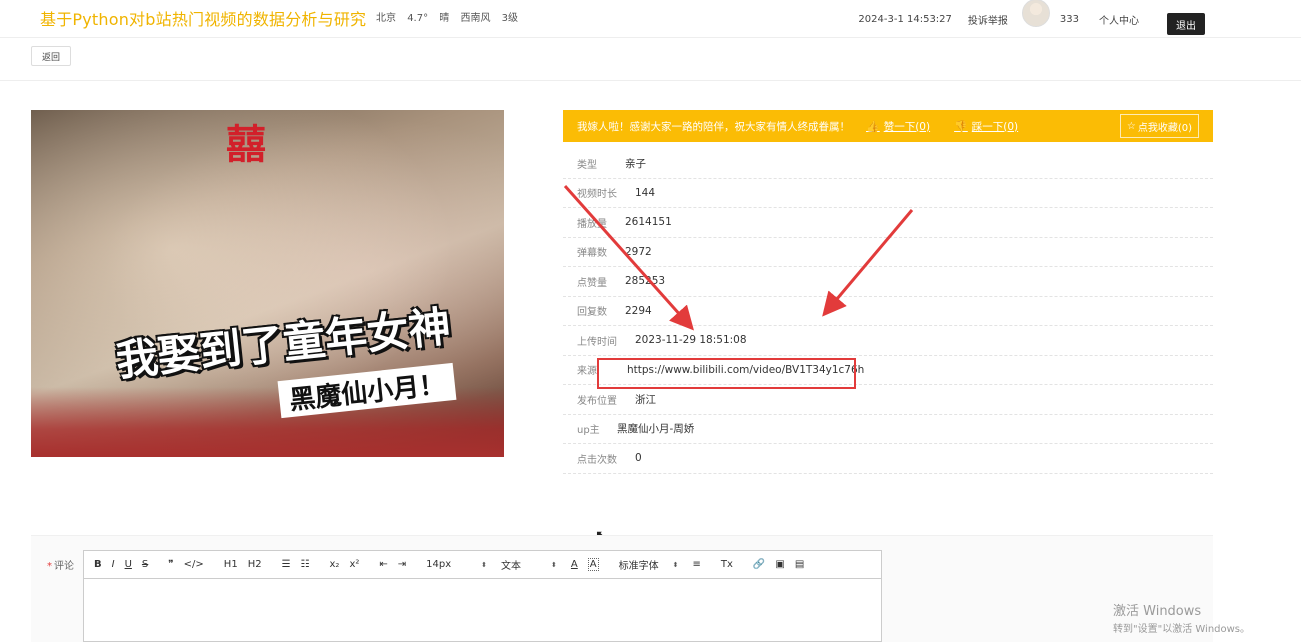  What do you see at coordinates (905, 19) in the screenshot?
I see `current-datetime: 2024-3-1 14:53:27` at bounding box center [905, 19].